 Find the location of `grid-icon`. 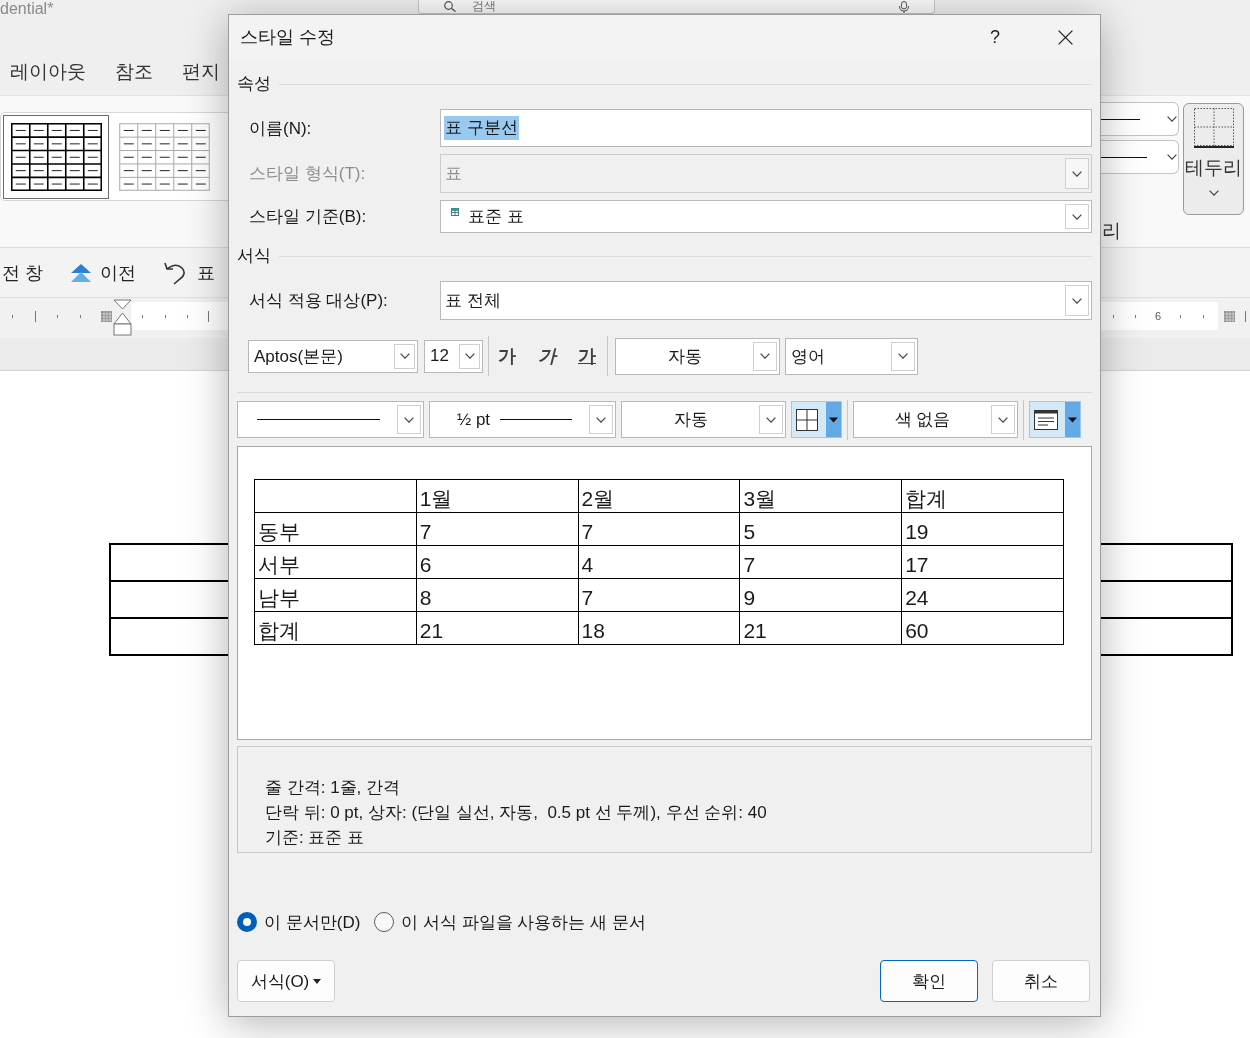

grid-icon is located at coordinates (807, 419).